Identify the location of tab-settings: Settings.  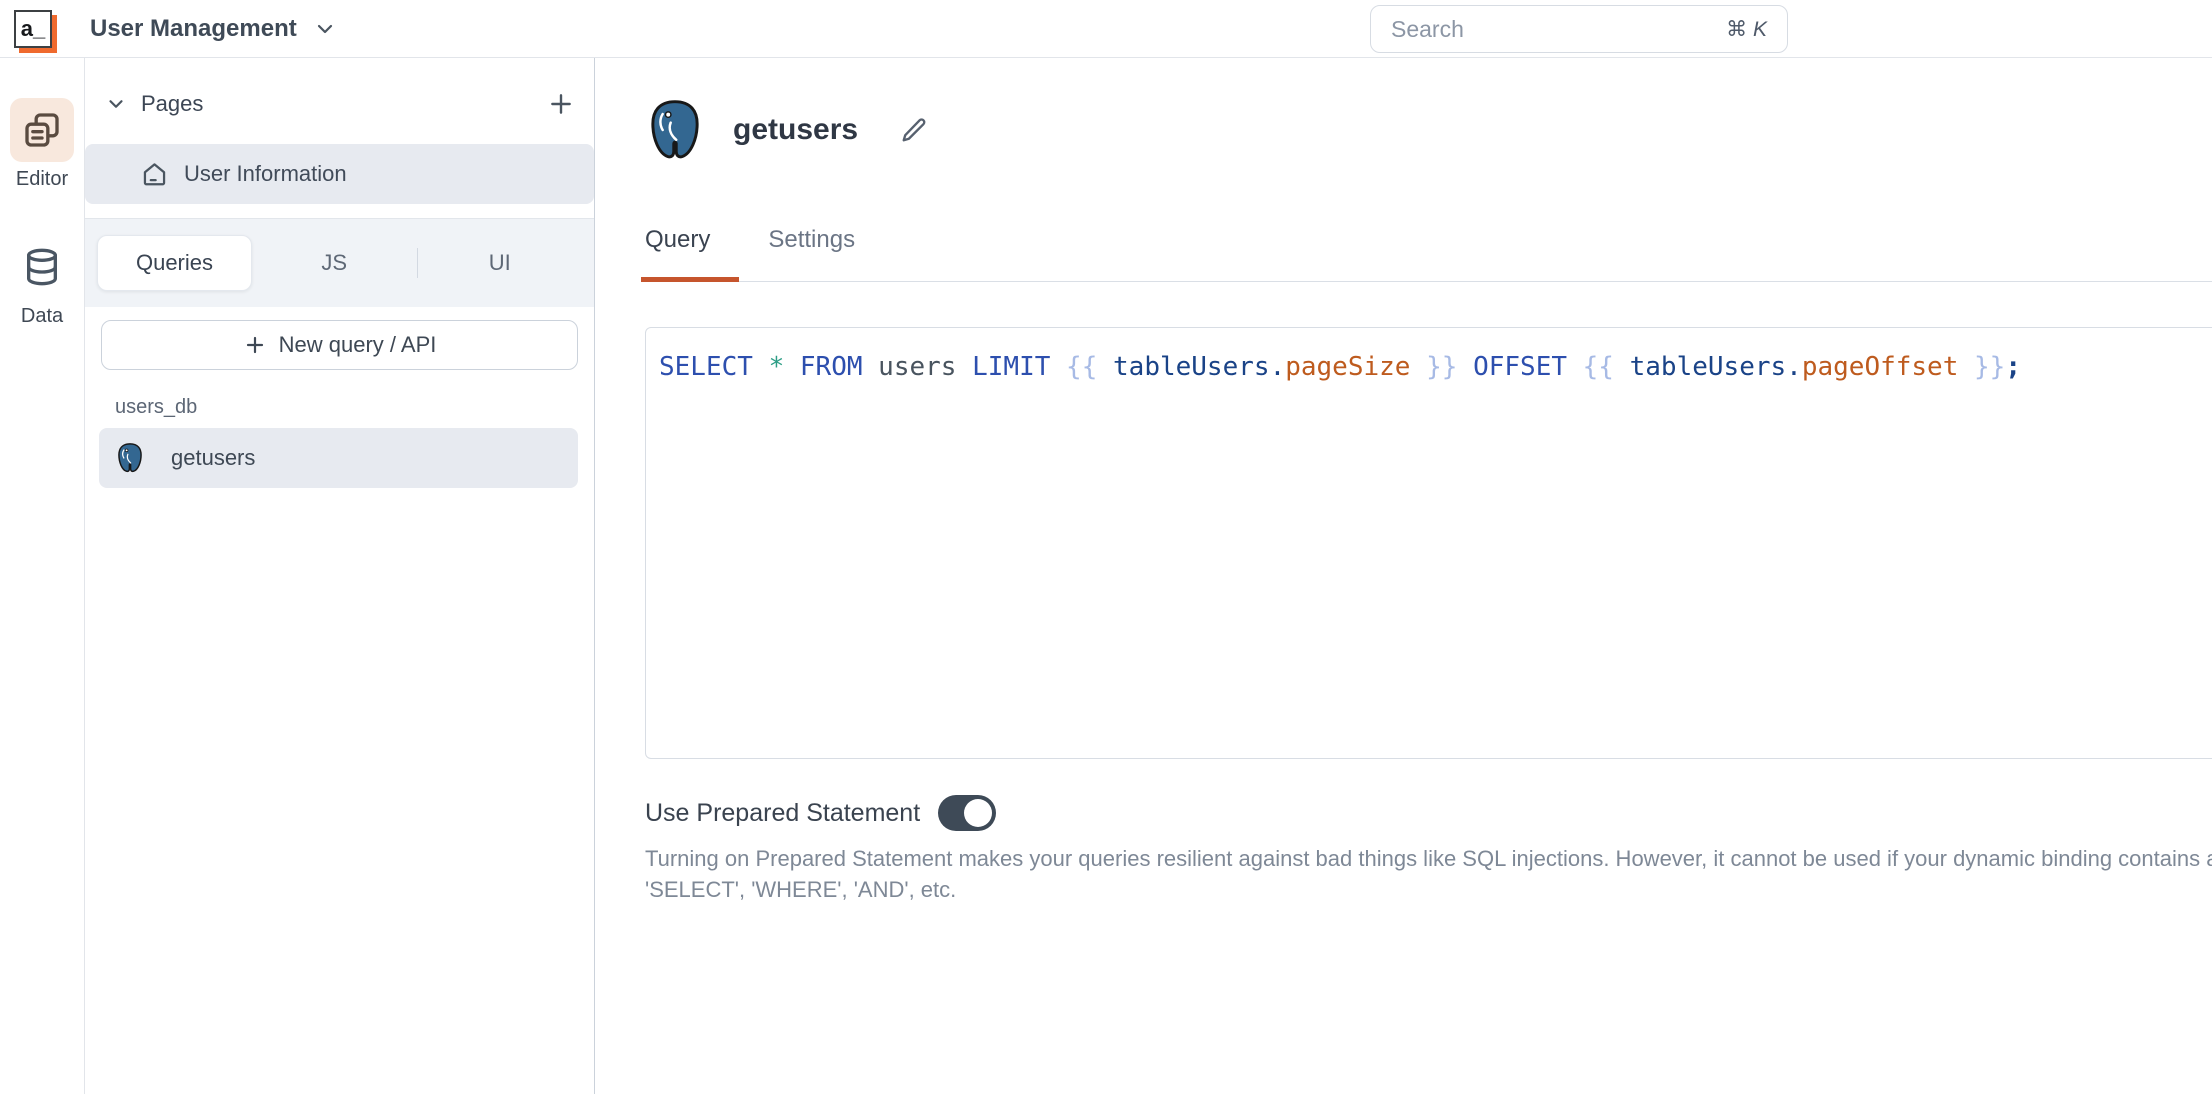
(811, 254).